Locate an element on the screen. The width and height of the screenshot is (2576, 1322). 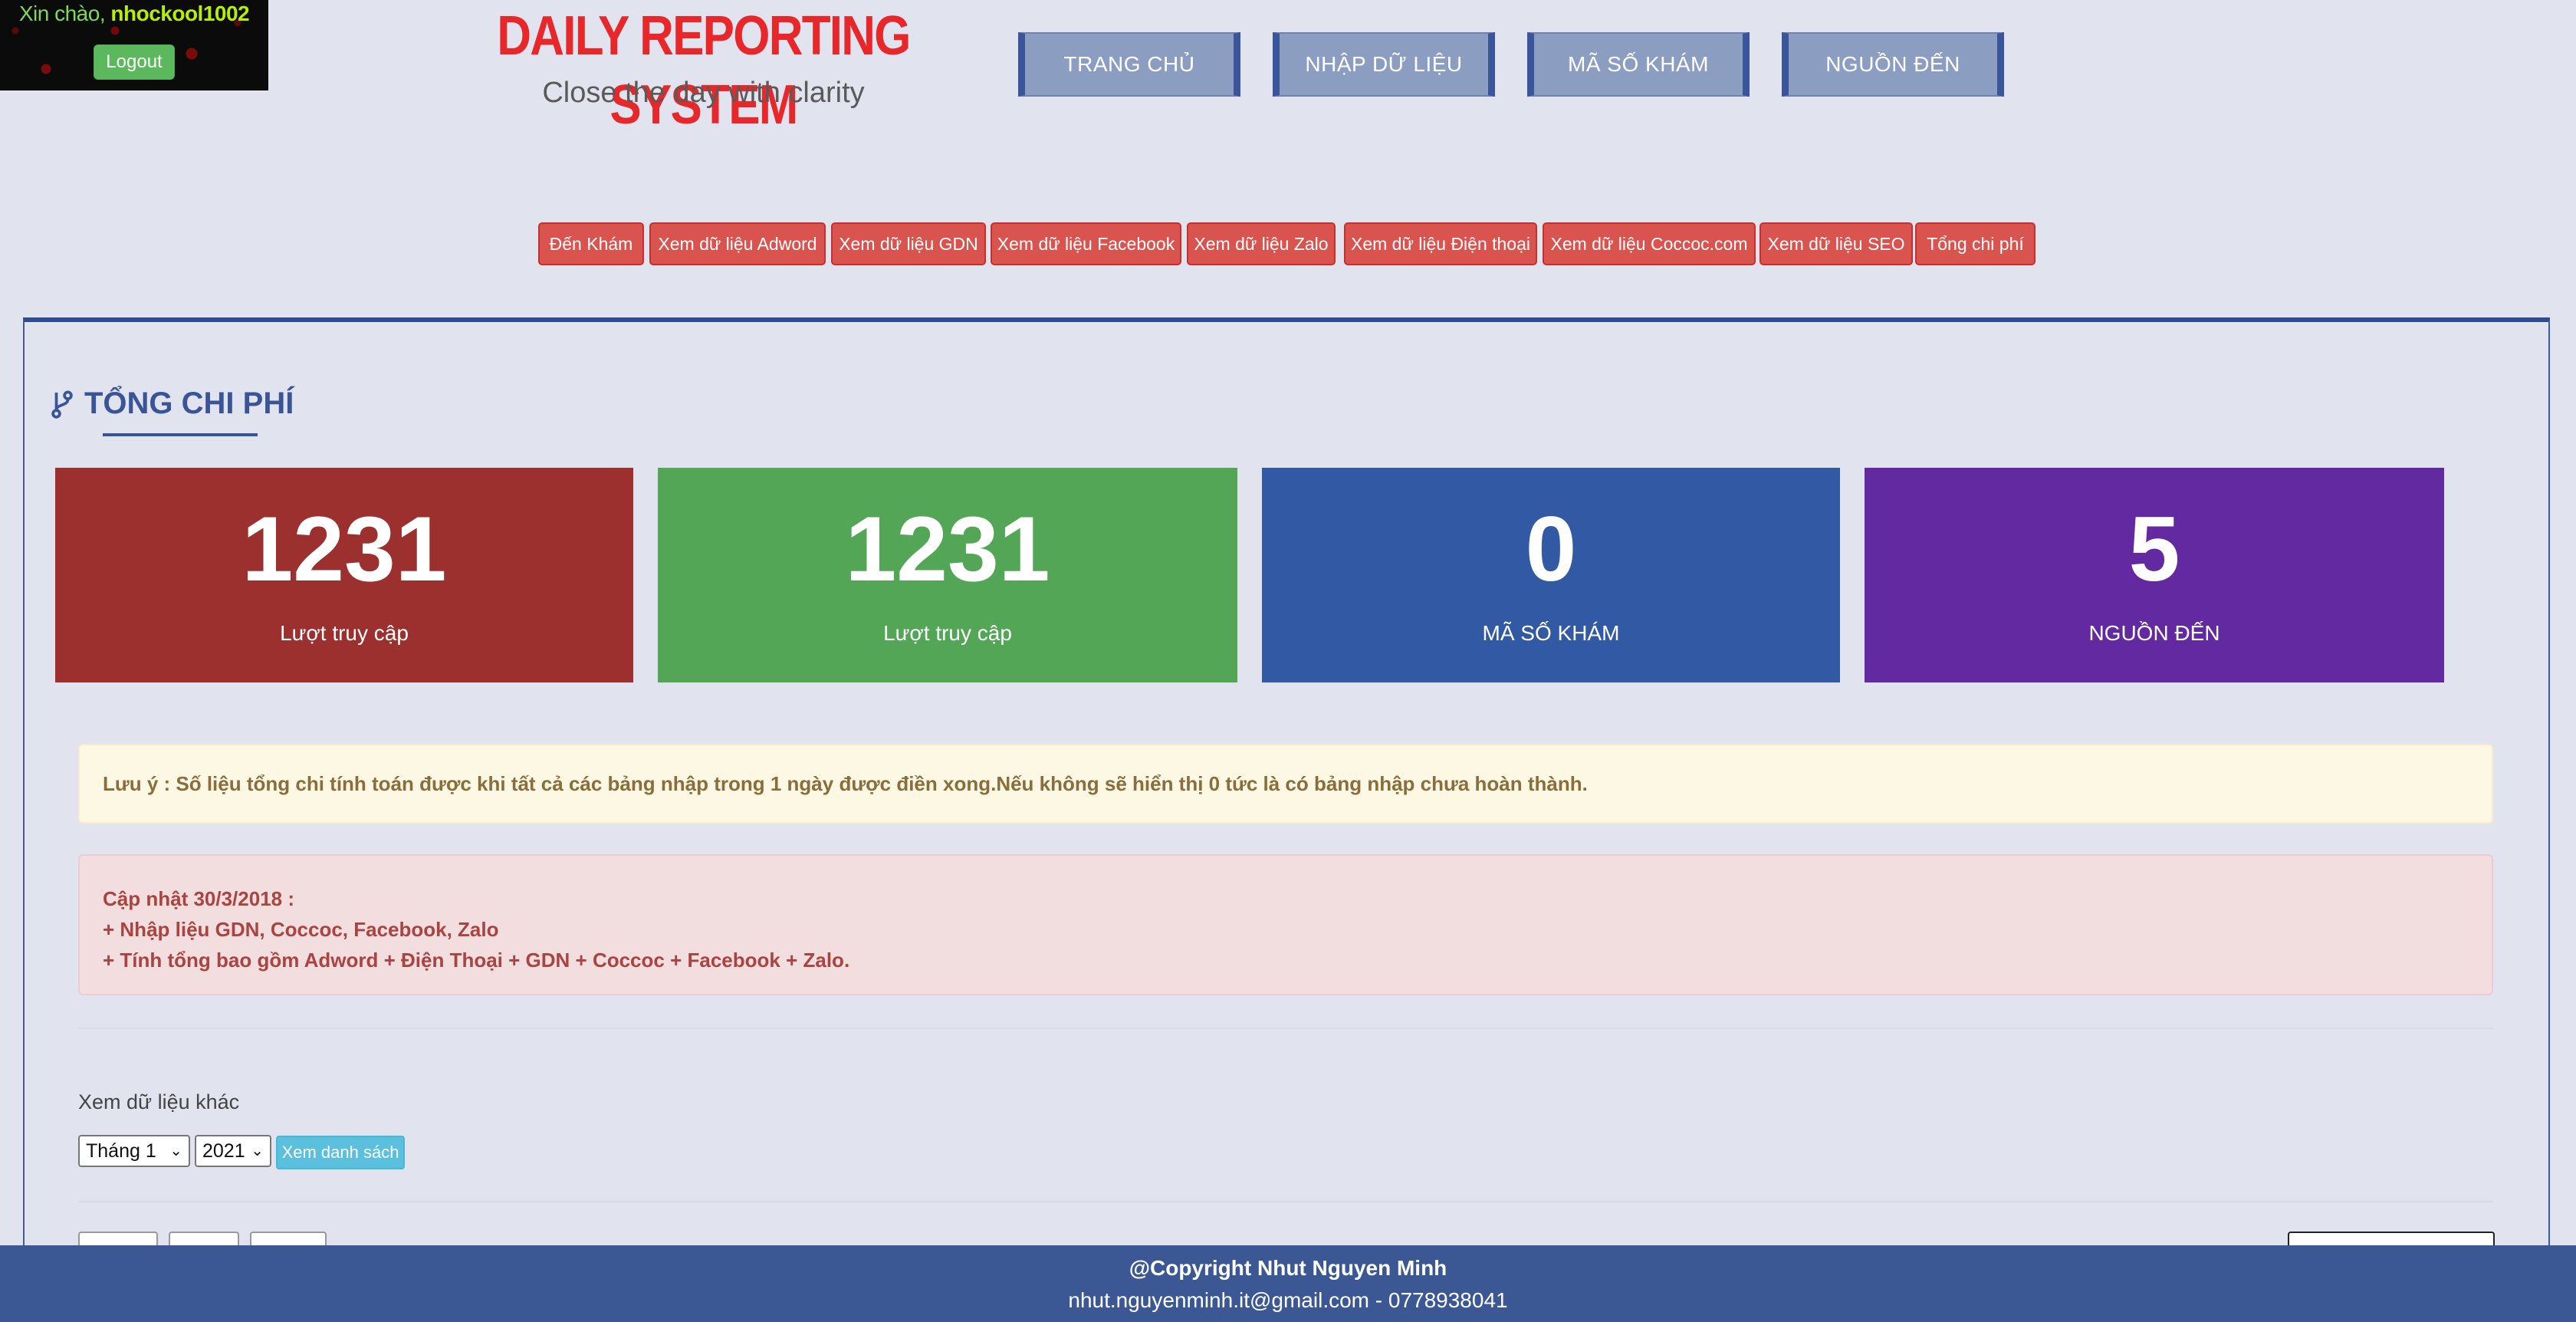
update-heading: Cập nhật 30/3/2018 : is located at coordinates (199, 898).